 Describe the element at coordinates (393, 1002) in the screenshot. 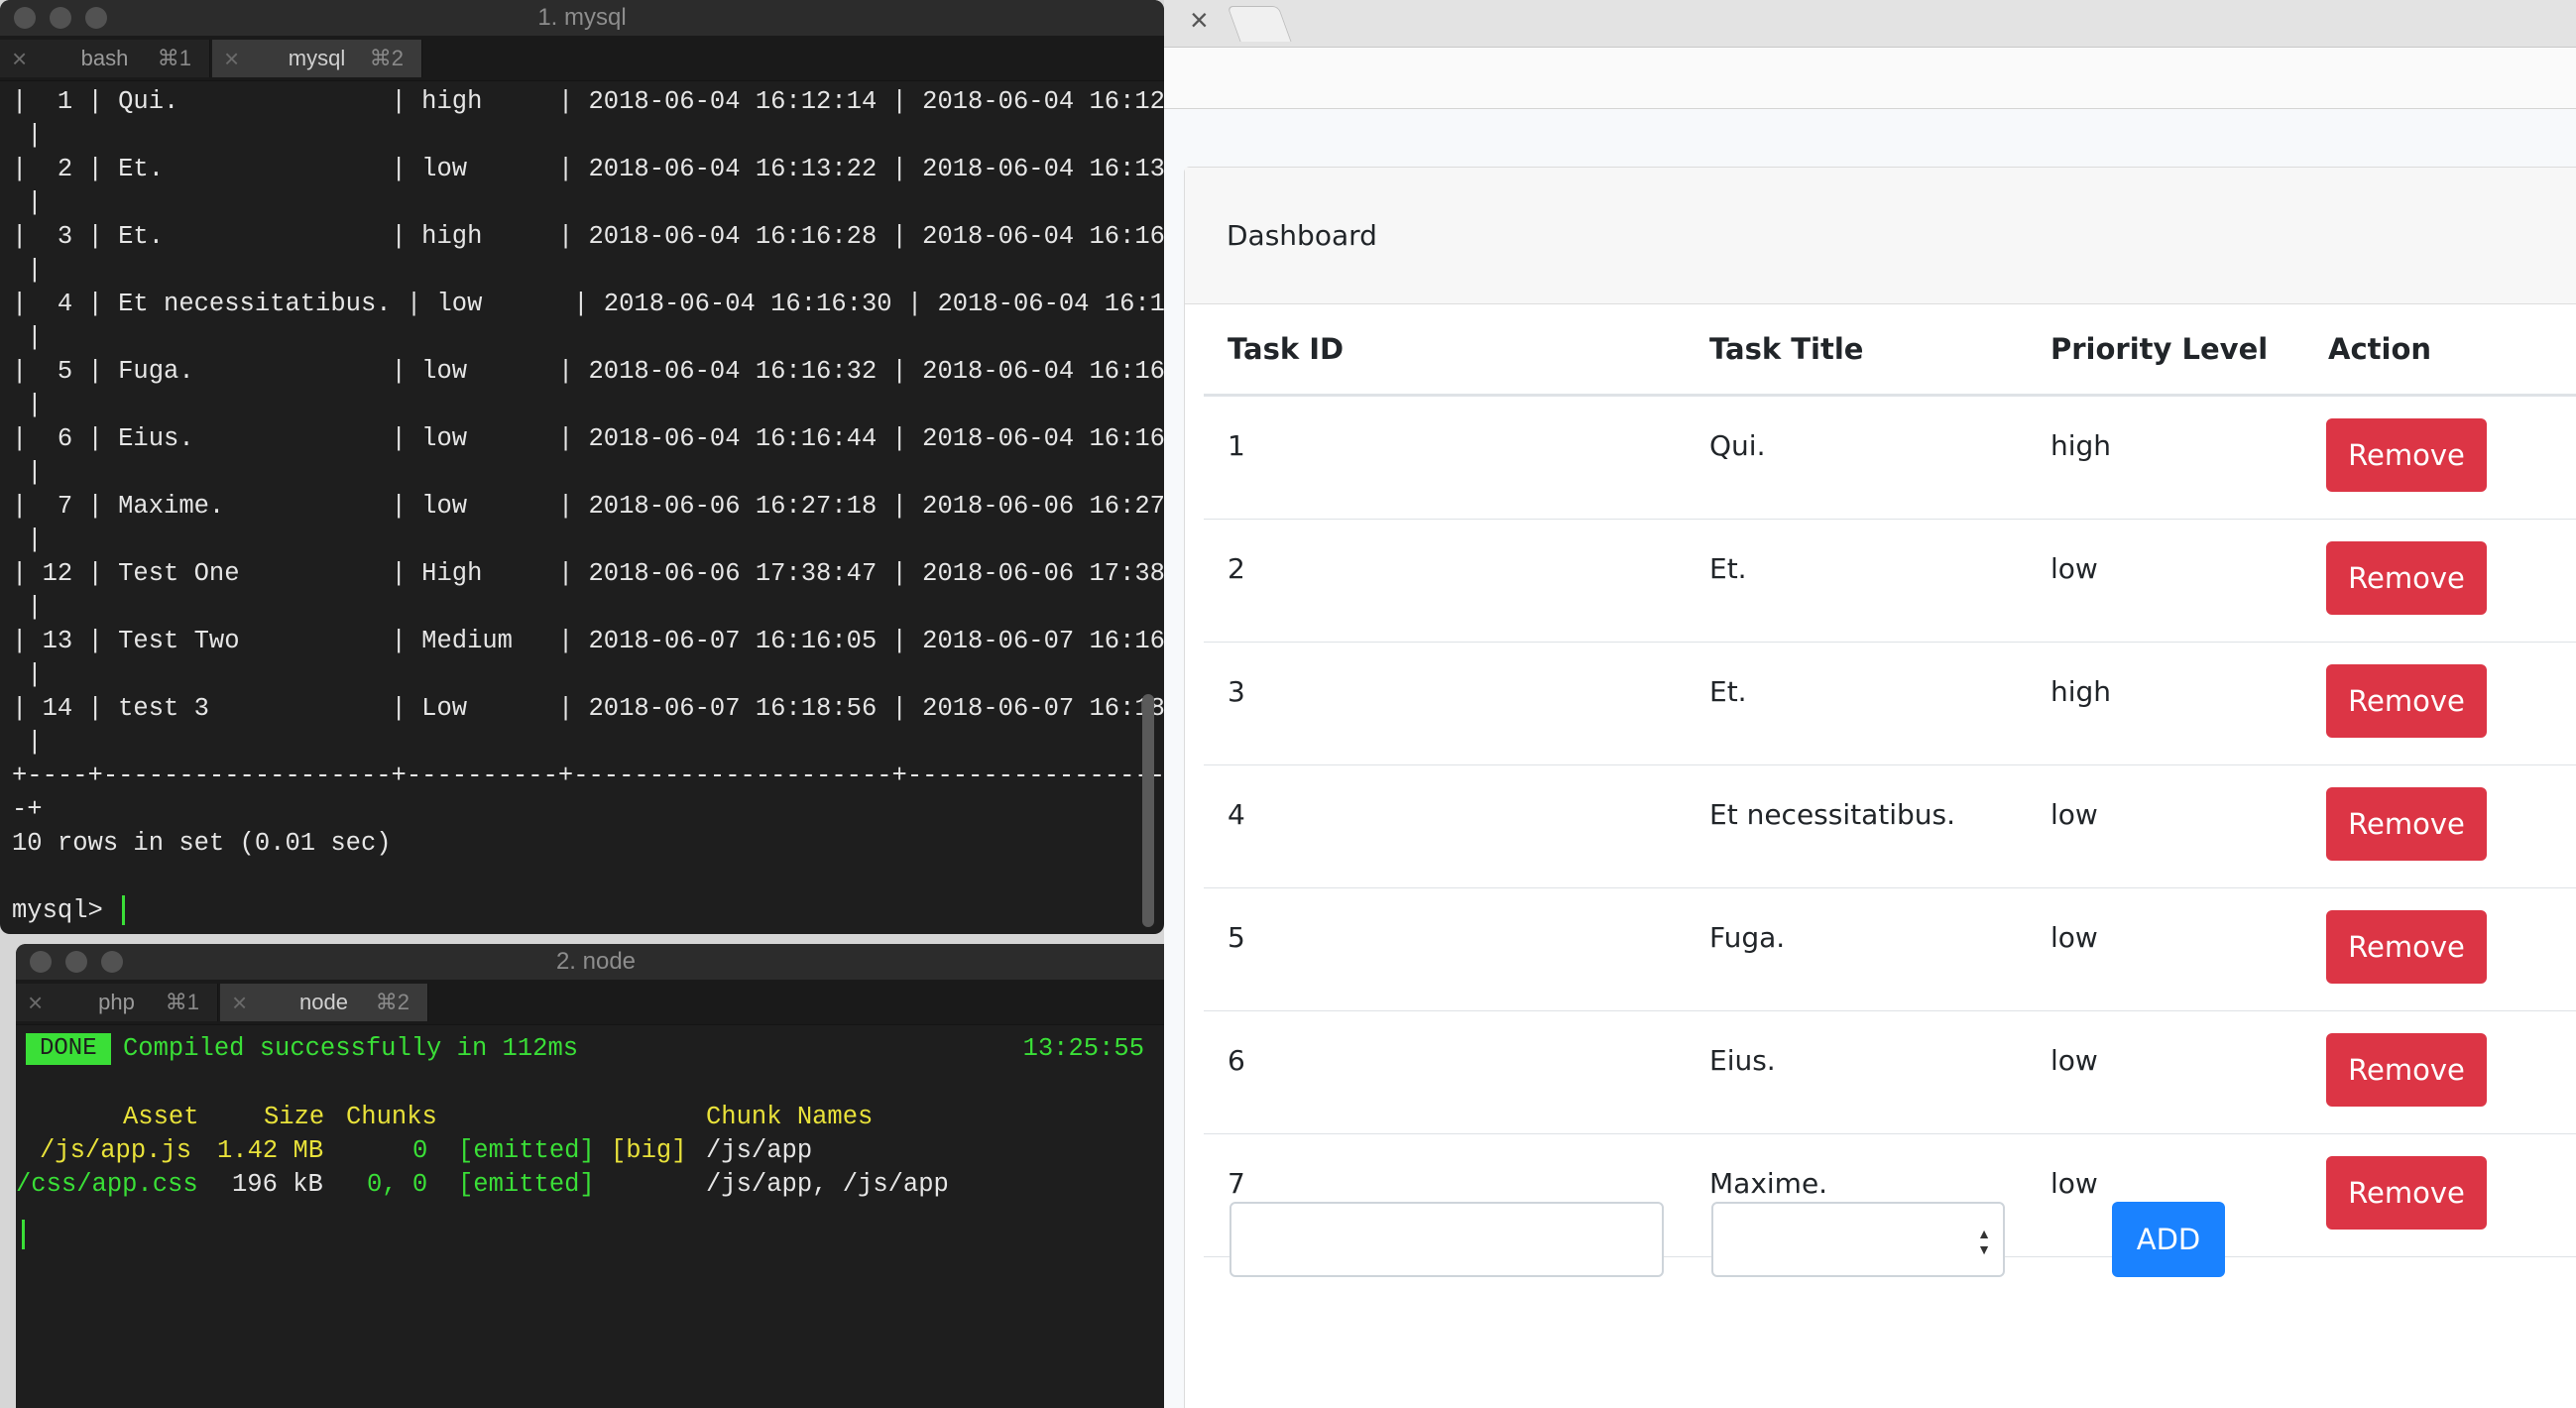

I see `tab-shortcut: ⌘2` at that location.